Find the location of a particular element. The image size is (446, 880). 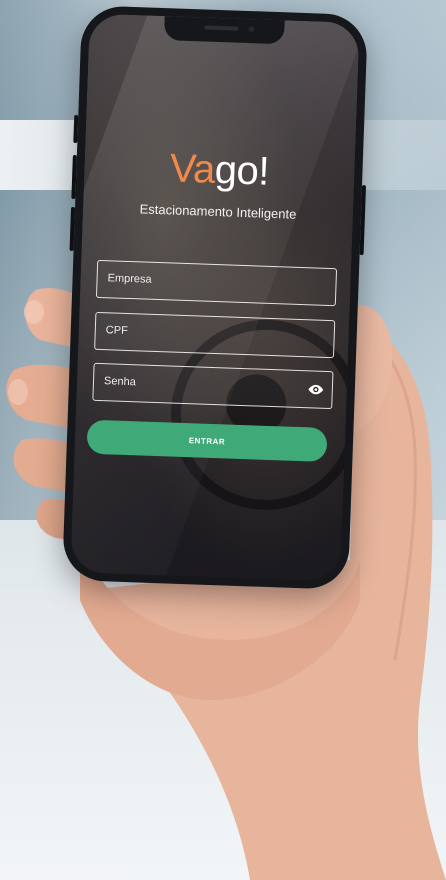

company-field-label: Empresa is located at coordinates (129, 279).